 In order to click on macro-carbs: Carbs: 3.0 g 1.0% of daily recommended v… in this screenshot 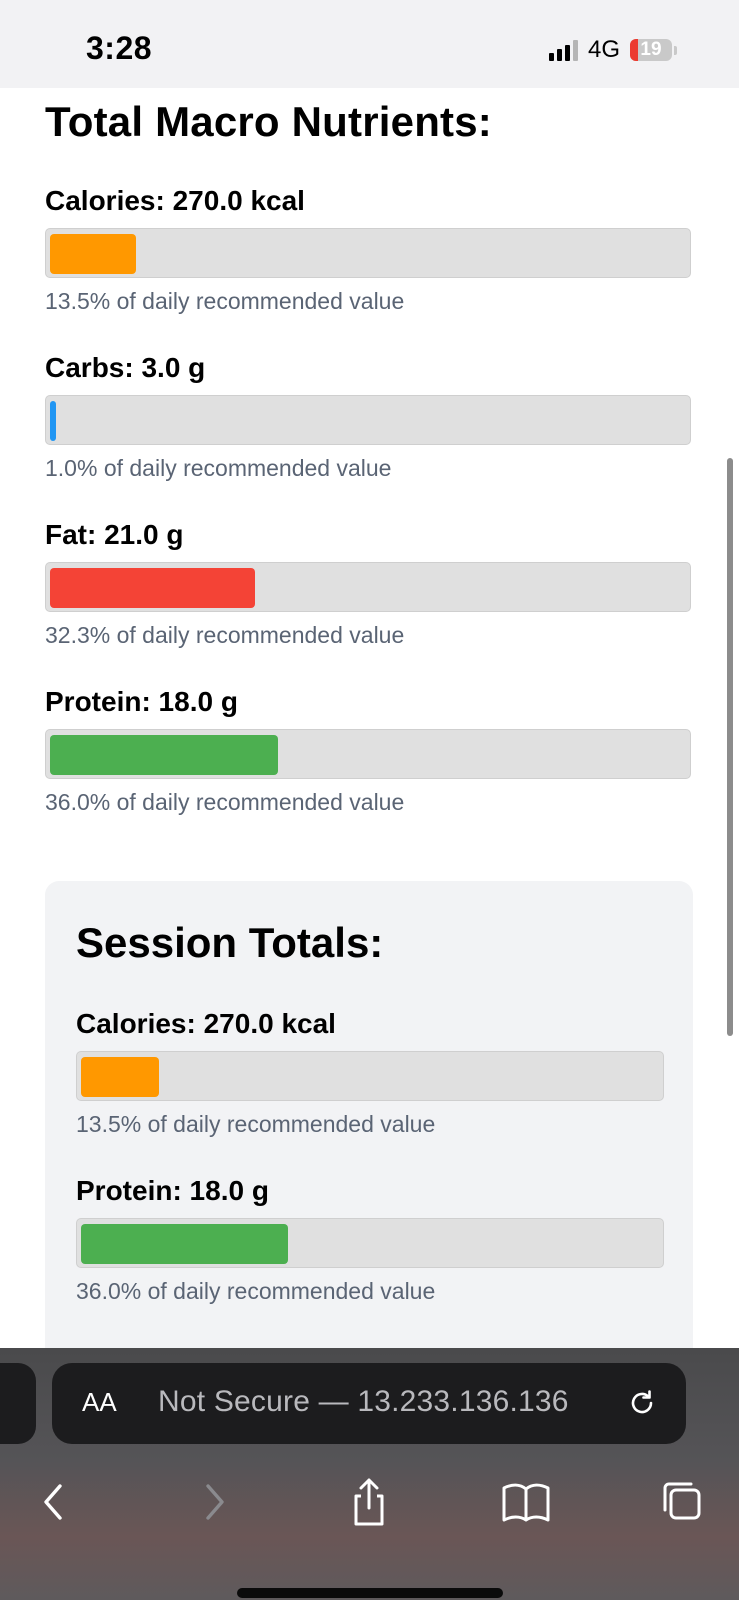, I will do `click(369, 417)`.